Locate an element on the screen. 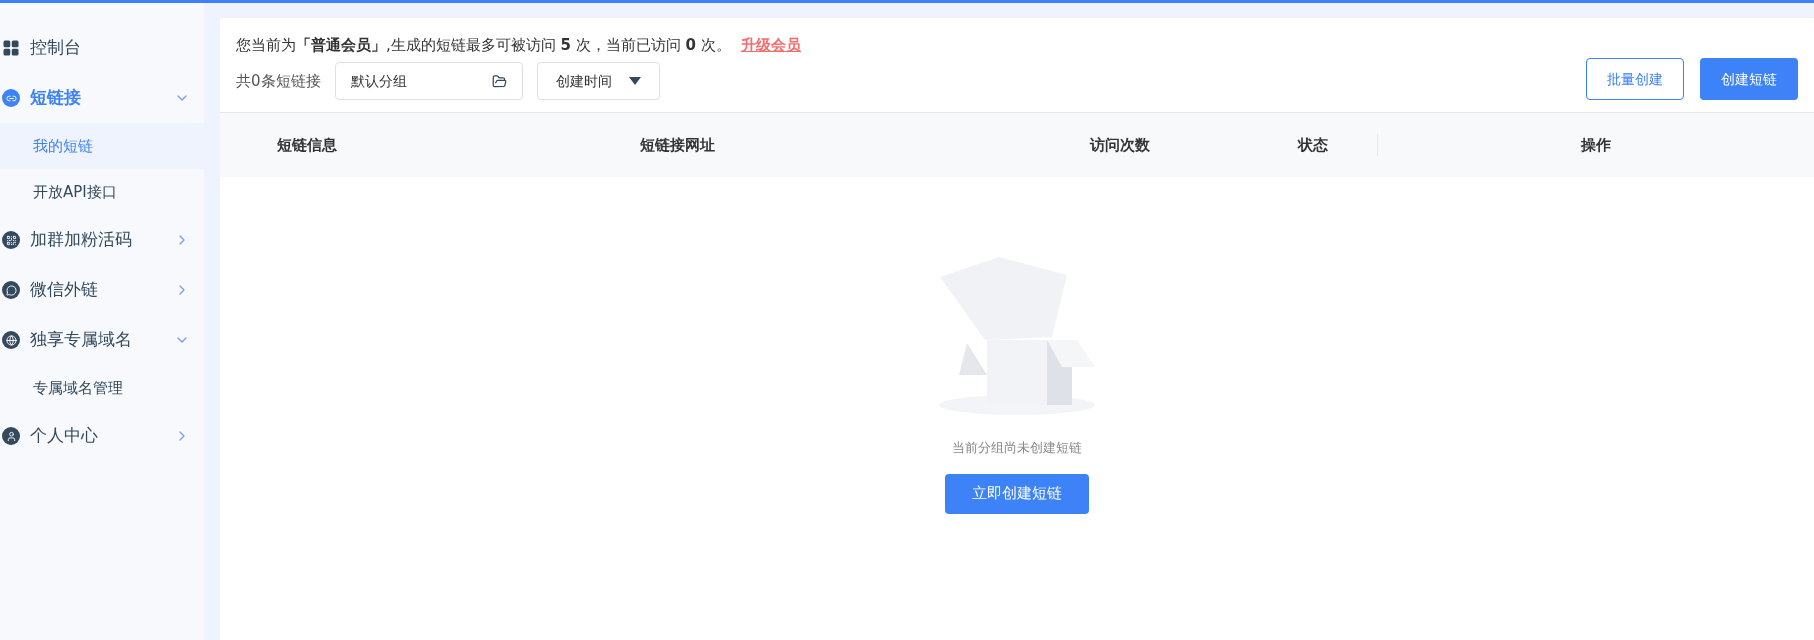 The image size is (1814, 640). caret-down-icon is located at coordinates (634, 81).